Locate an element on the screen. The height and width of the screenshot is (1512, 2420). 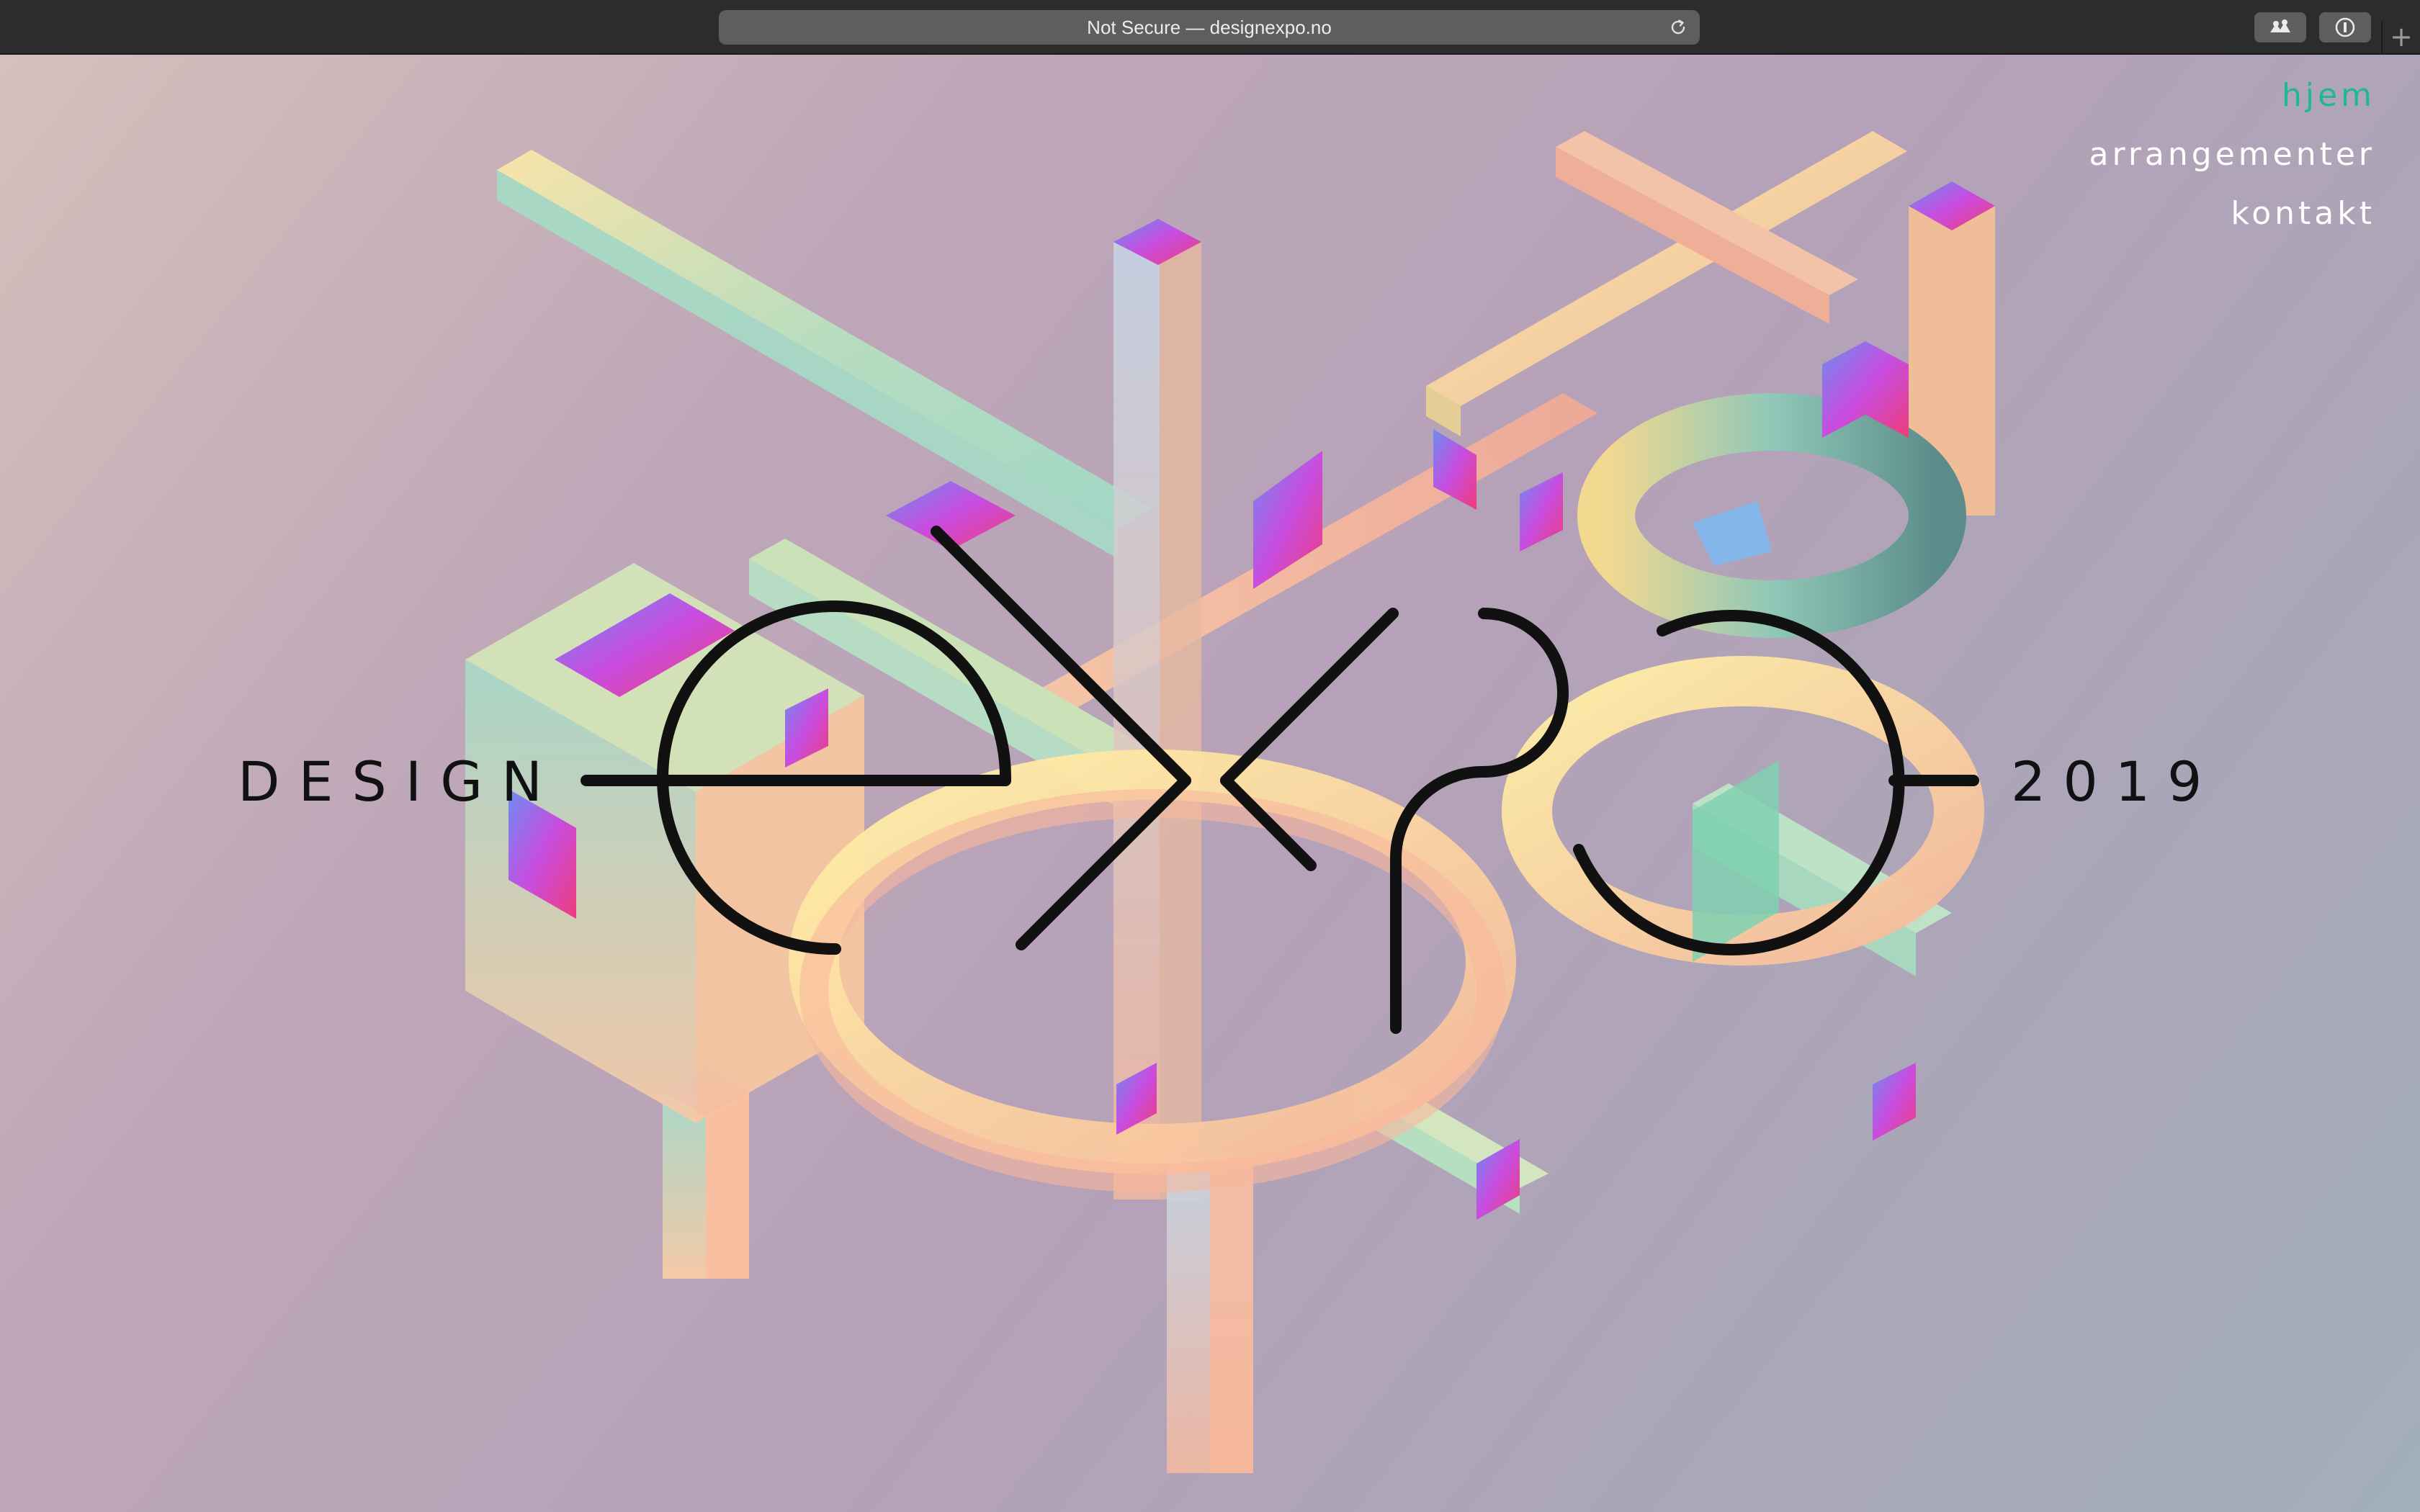
password-icon is located at coordinates (2345, 27).